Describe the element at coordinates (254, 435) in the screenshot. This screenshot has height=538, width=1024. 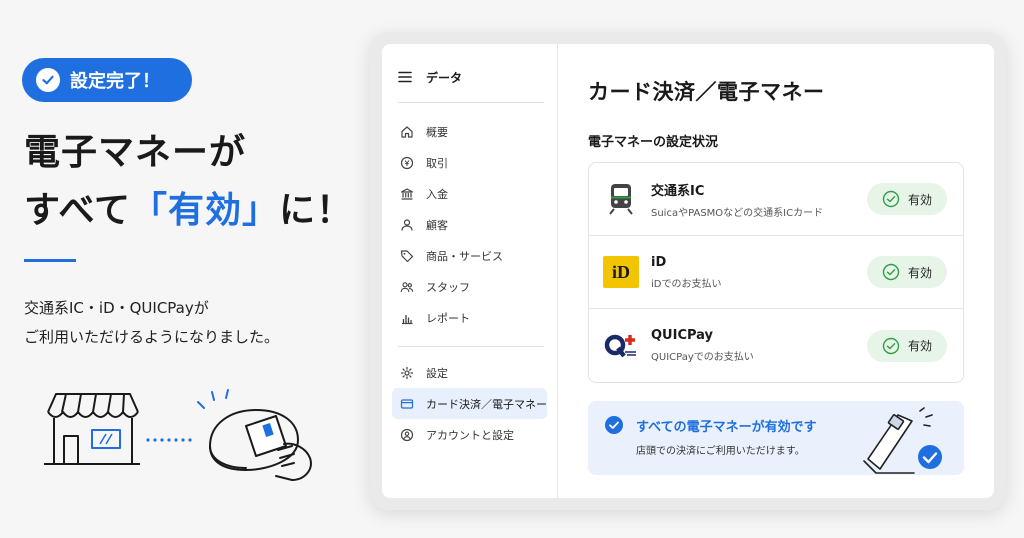
I see `card-reader-icon` at that location.